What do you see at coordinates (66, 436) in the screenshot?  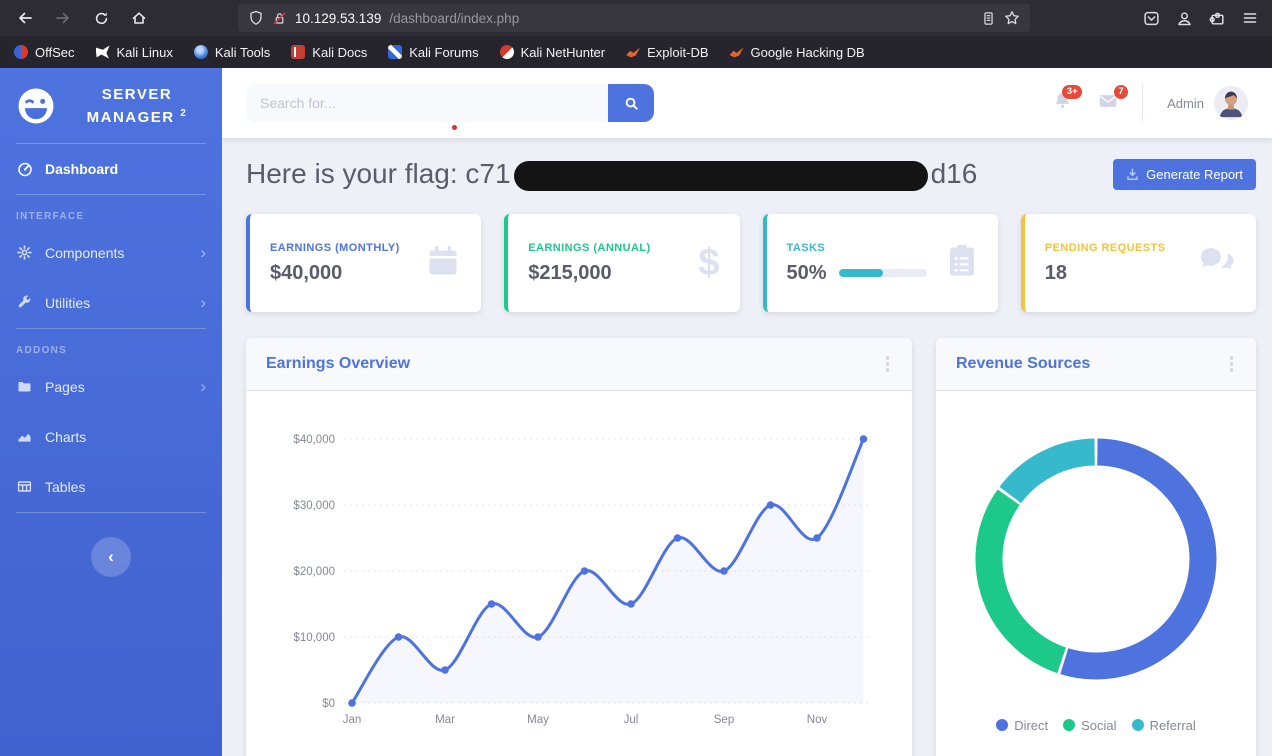 I see `sidebar-item-label: Charts` at bounding box center [66, 436].